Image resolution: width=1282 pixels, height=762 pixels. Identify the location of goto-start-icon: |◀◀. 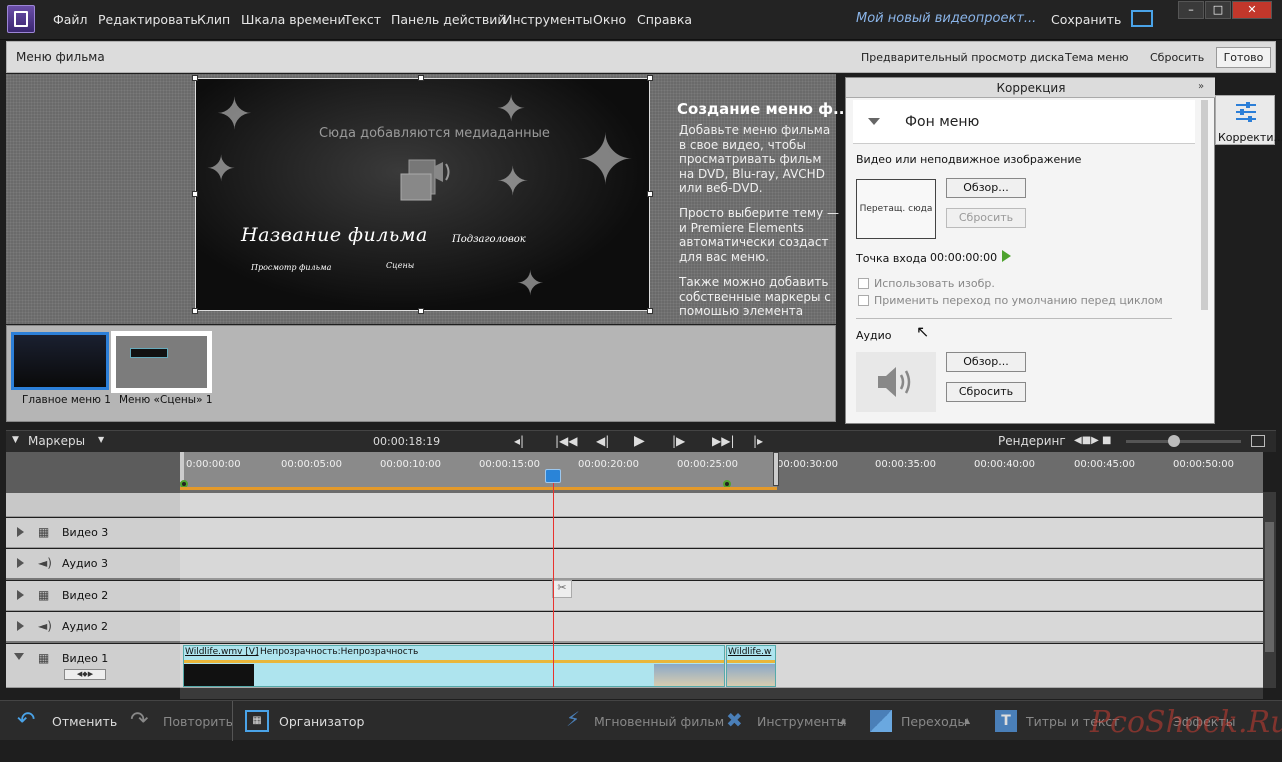
(566, 441).